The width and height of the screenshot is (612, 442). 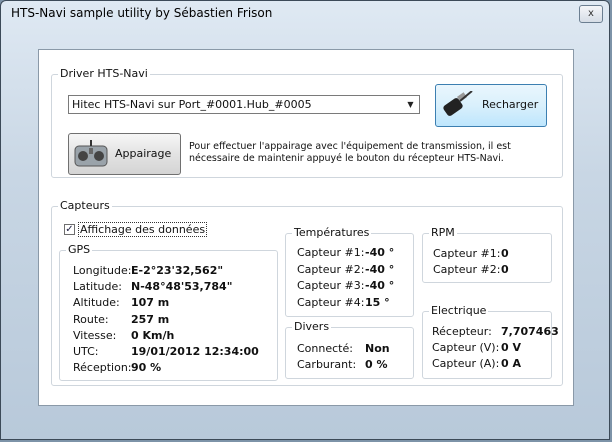 What do you see at coordinates (79, 249) in the screenshot?
I see `gps-label: GPS` at bounding box center [79, 249].